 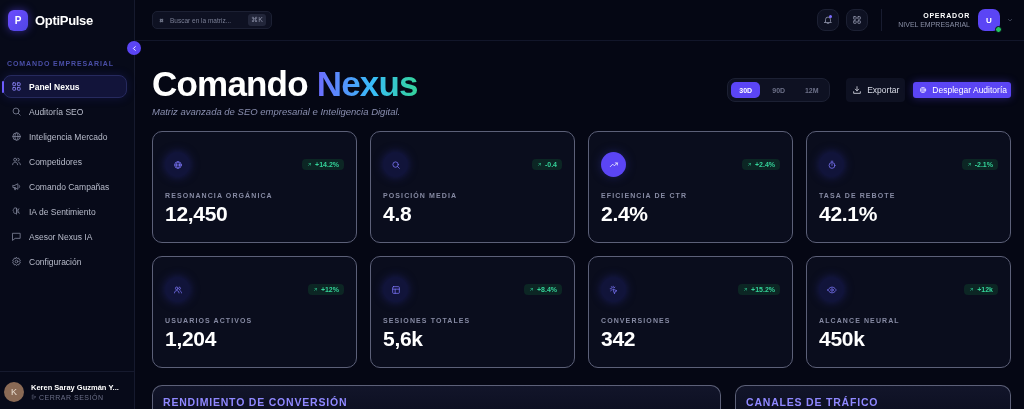 I want to click on collapse-button, so click(x=134, y=48).